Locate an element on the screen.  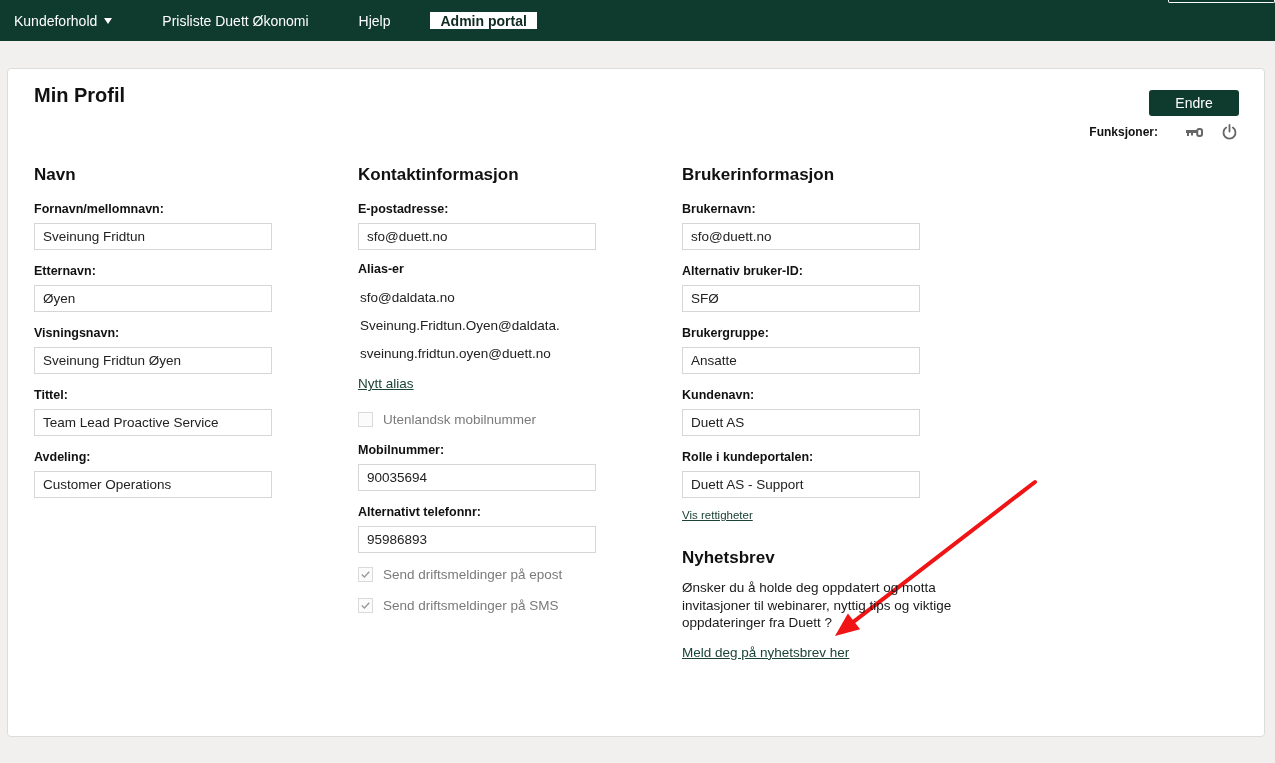
field-label: Brukernavn: is located at coordinates (719, 209).